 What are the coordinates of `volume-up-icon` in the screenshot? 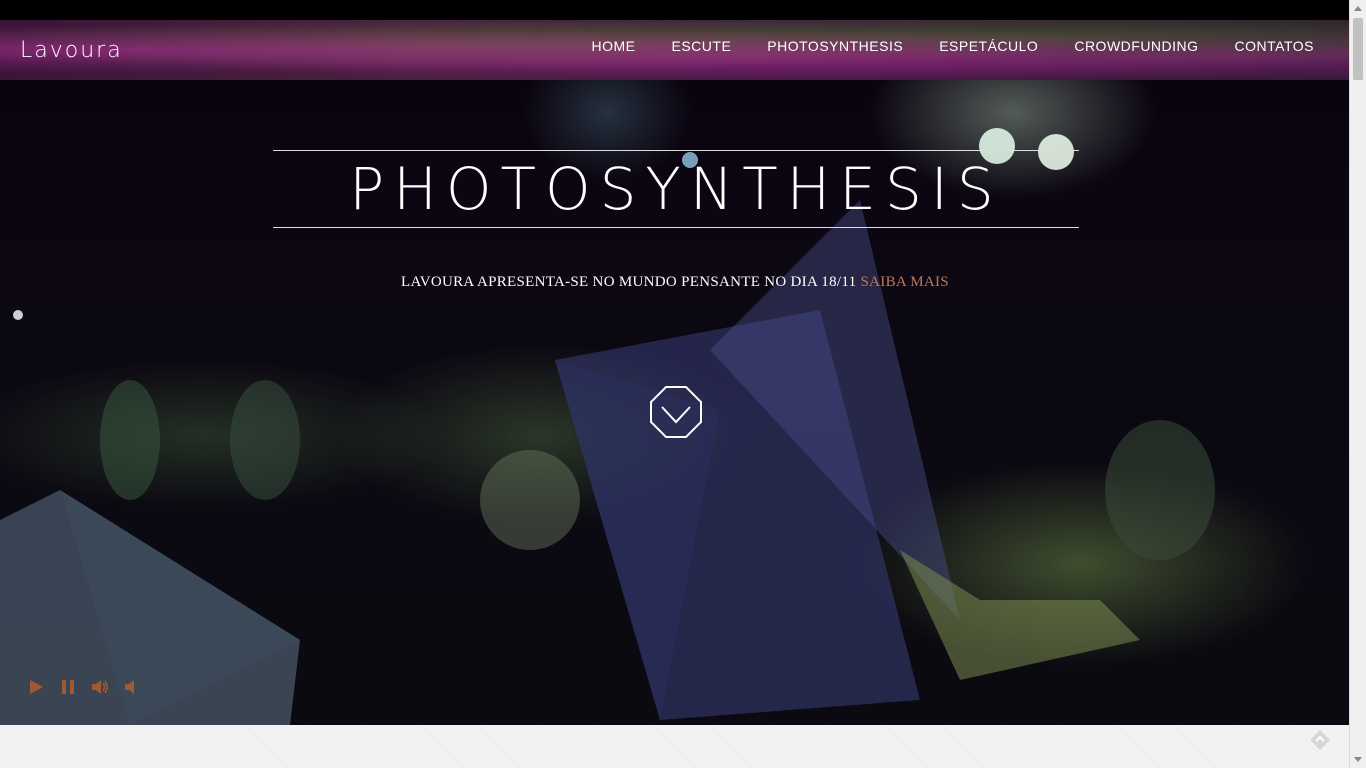 It's located at (100, 687).